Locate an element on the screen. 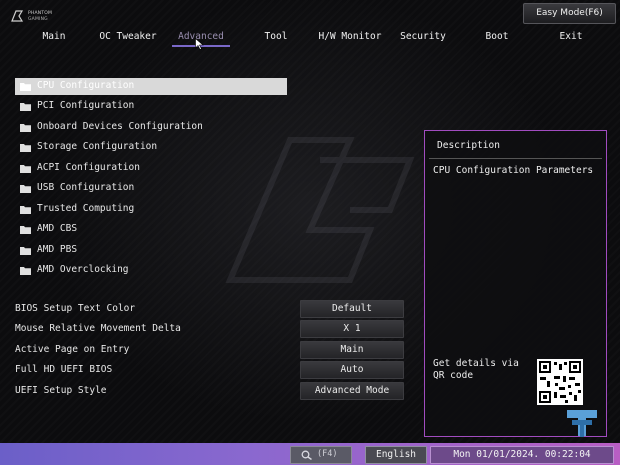 The width and height of the screenshot is (620, 465). menu-item-acpi-configuration: ACPI Configuration is located at coordinates (151, 168).